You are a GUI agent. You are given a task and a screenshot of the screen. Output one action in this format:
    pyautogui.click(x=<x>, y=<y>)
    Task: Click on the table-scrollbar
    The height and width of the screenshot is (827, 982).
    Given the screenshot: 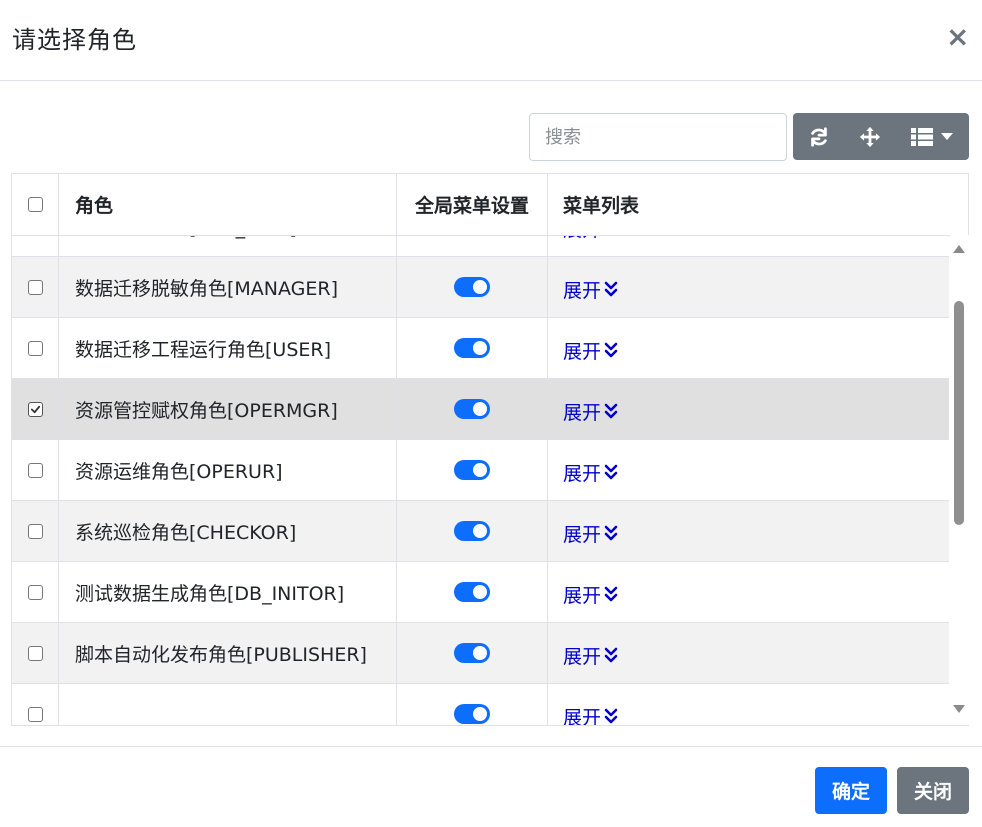 What is the action you would take?
    pyautogui.click(x=959, y=480)
    